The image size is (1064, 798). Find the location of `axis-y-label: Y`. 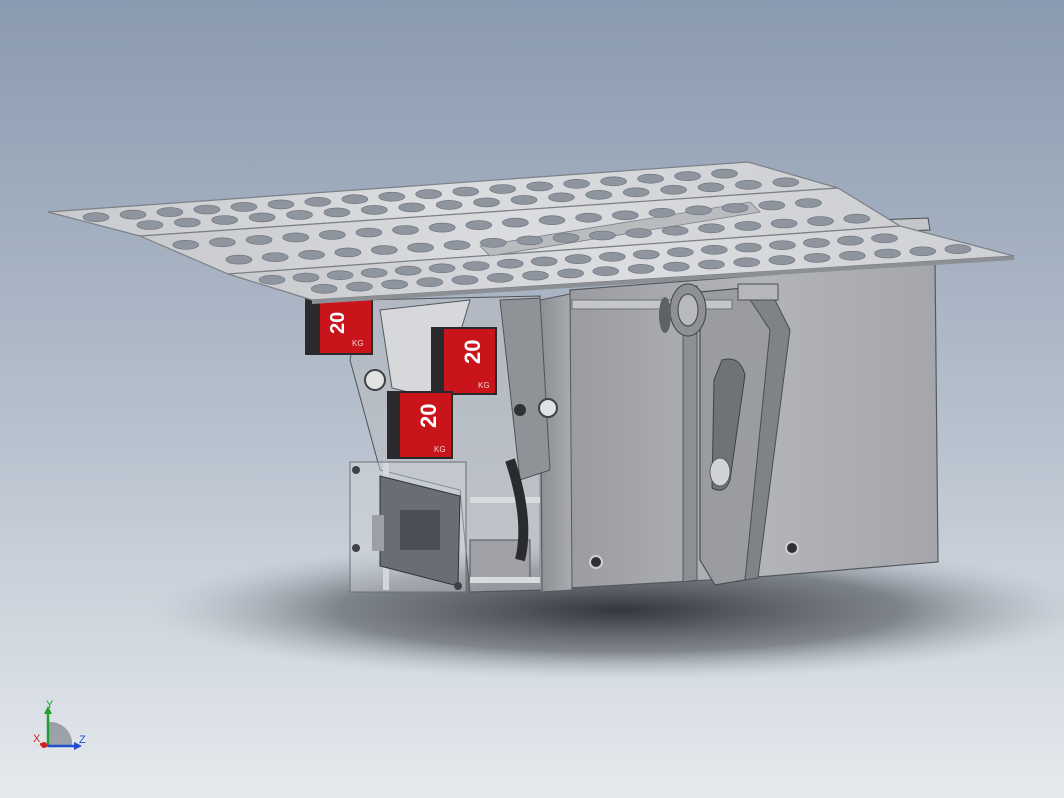

axis-y-label: Y is located at coordinates (50, 705).